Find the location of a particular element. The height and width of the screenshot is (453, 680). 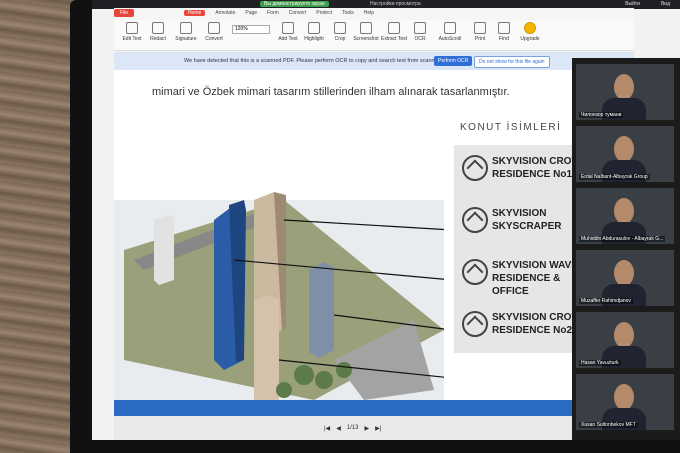

highlight-tool: Highlight is located at coordinates (314, 32).